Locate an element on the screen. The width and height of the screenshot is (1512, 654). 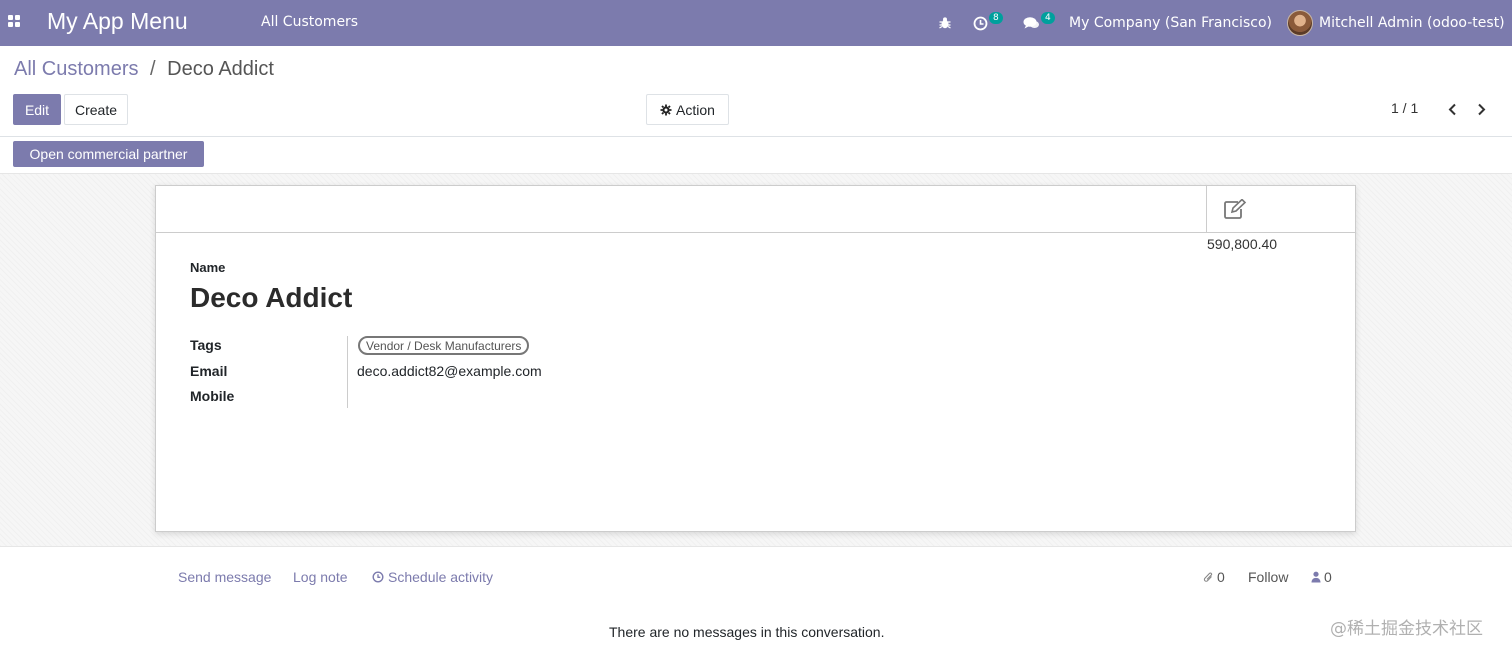
log-note-button: Log note is located at coordinates (320, 577).